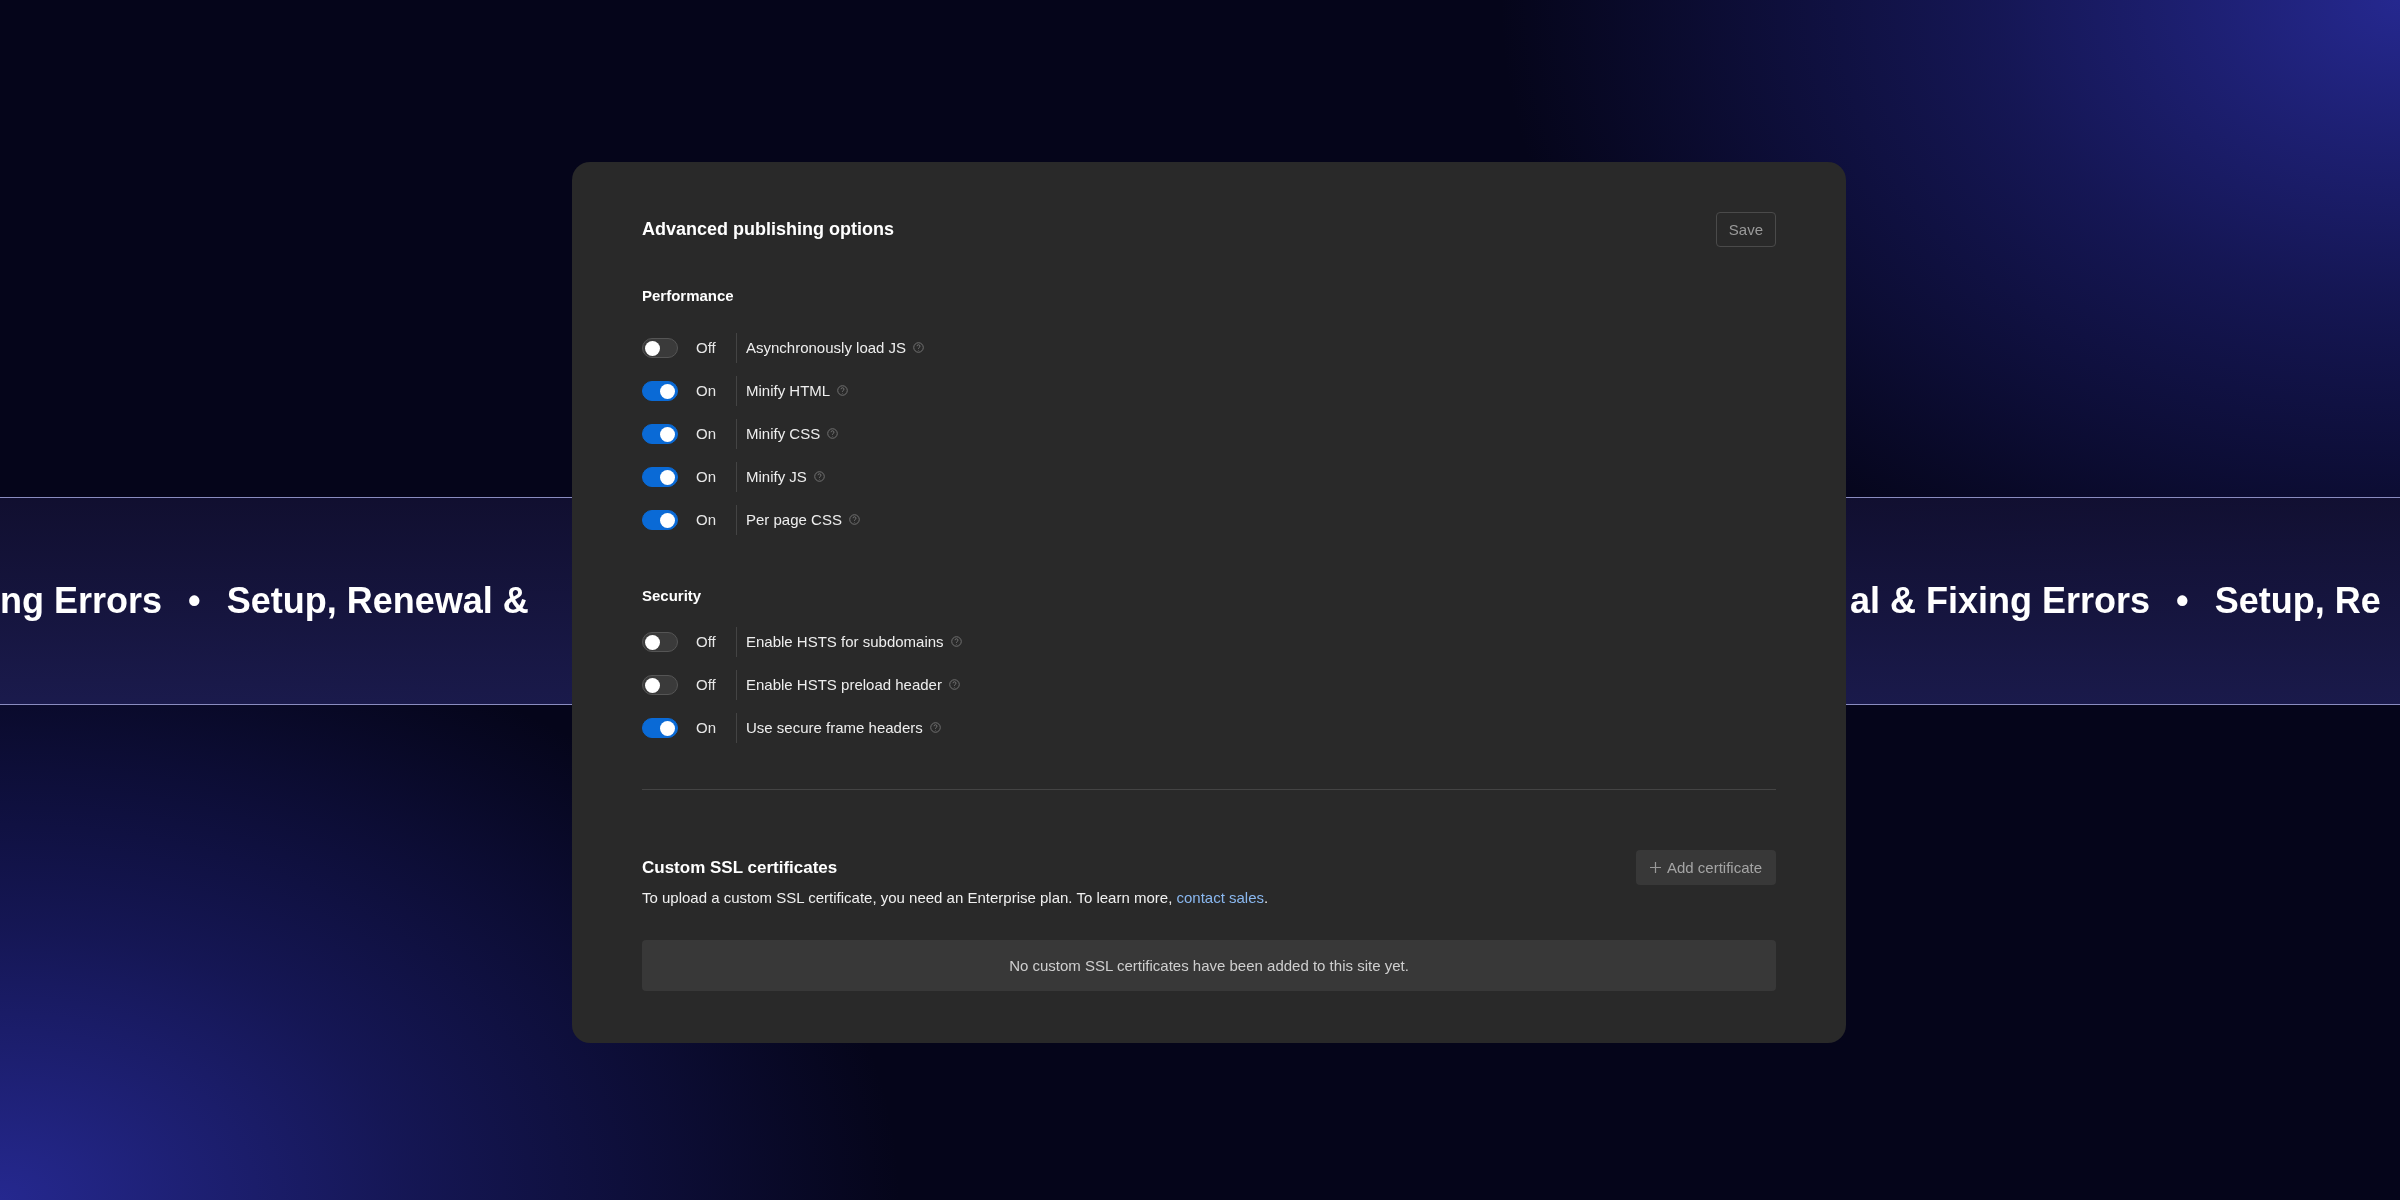 This screenshot has width=2400, height=1200. I want to click on option-label: Enable HSTS for subdomains, so click(845, 641).